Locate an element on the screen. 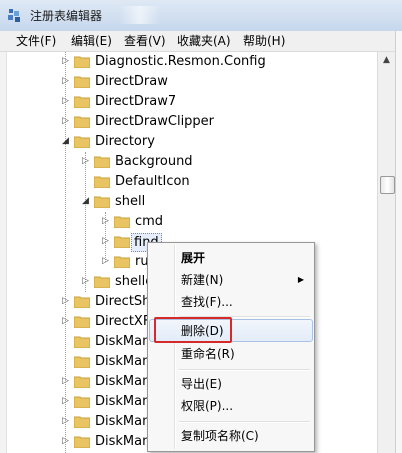 Image resolution: width=402 pixels, height=453 pixels. menu-item-export: 导出(E) is located at coordinates (231, 384).